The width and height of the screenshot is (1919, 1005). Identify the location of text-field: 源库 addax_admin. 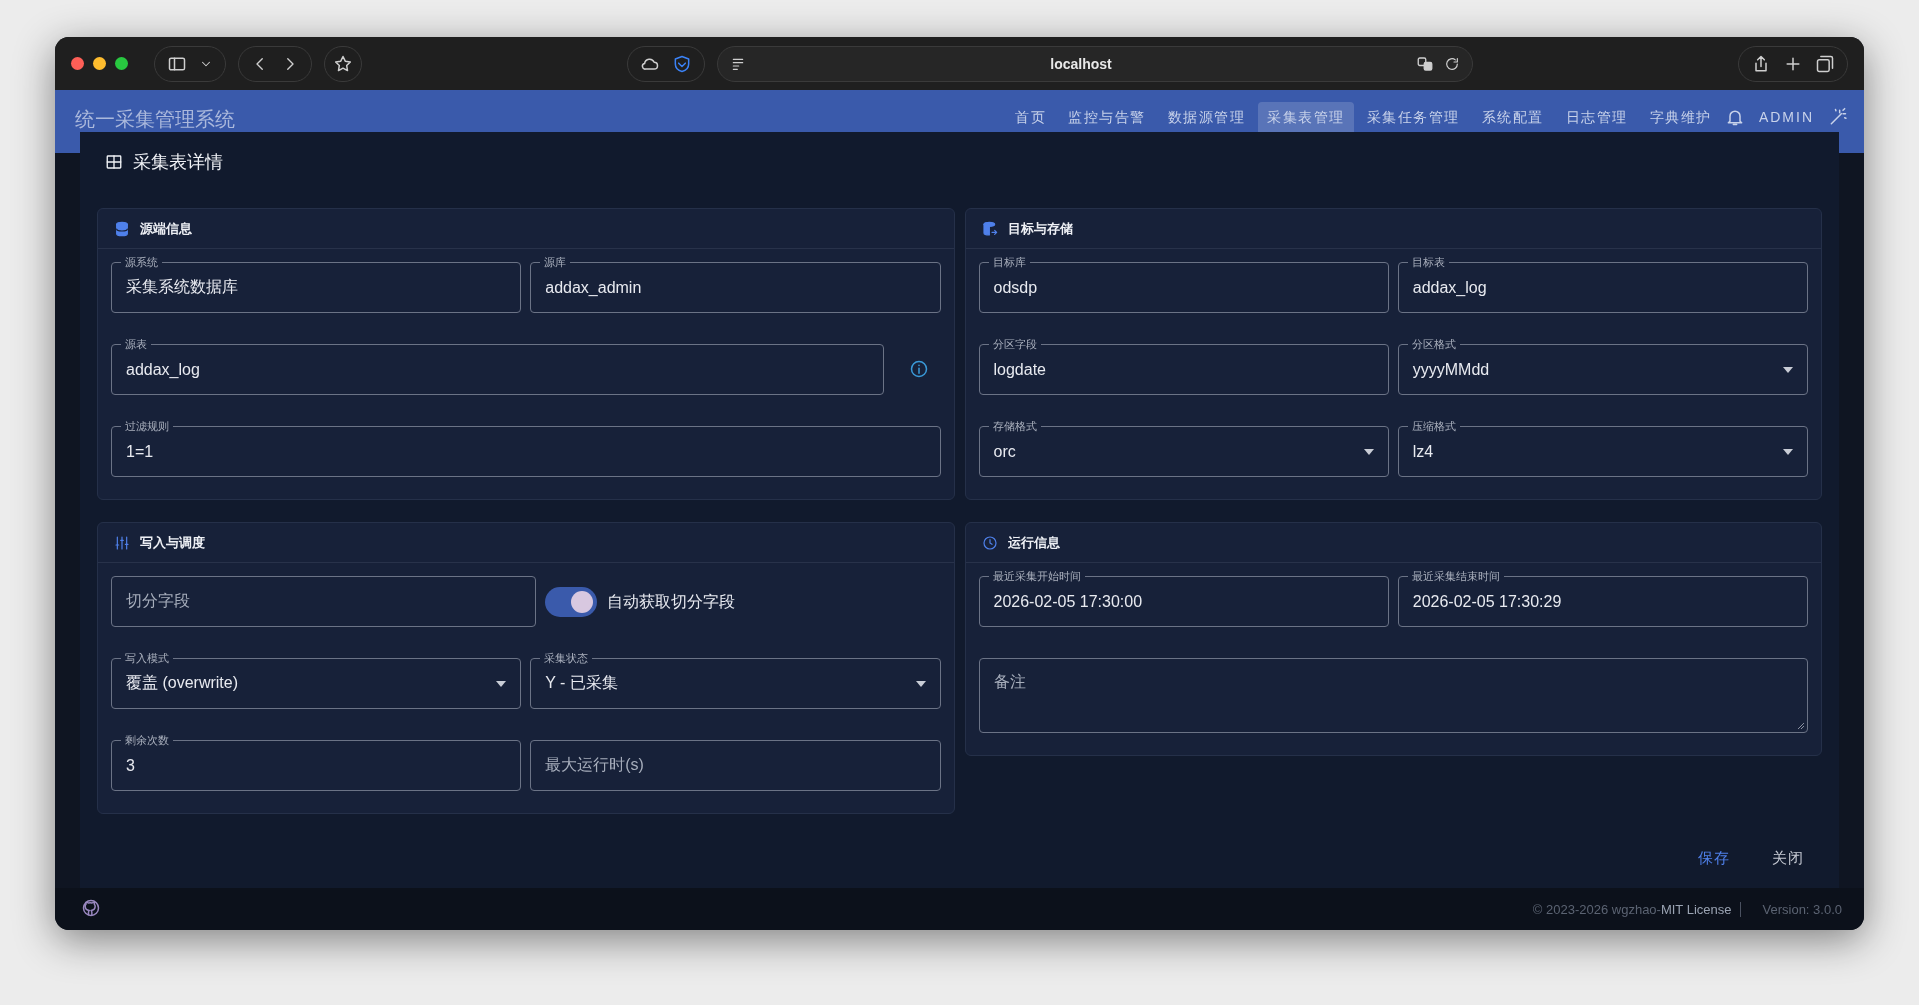
(735, 283).